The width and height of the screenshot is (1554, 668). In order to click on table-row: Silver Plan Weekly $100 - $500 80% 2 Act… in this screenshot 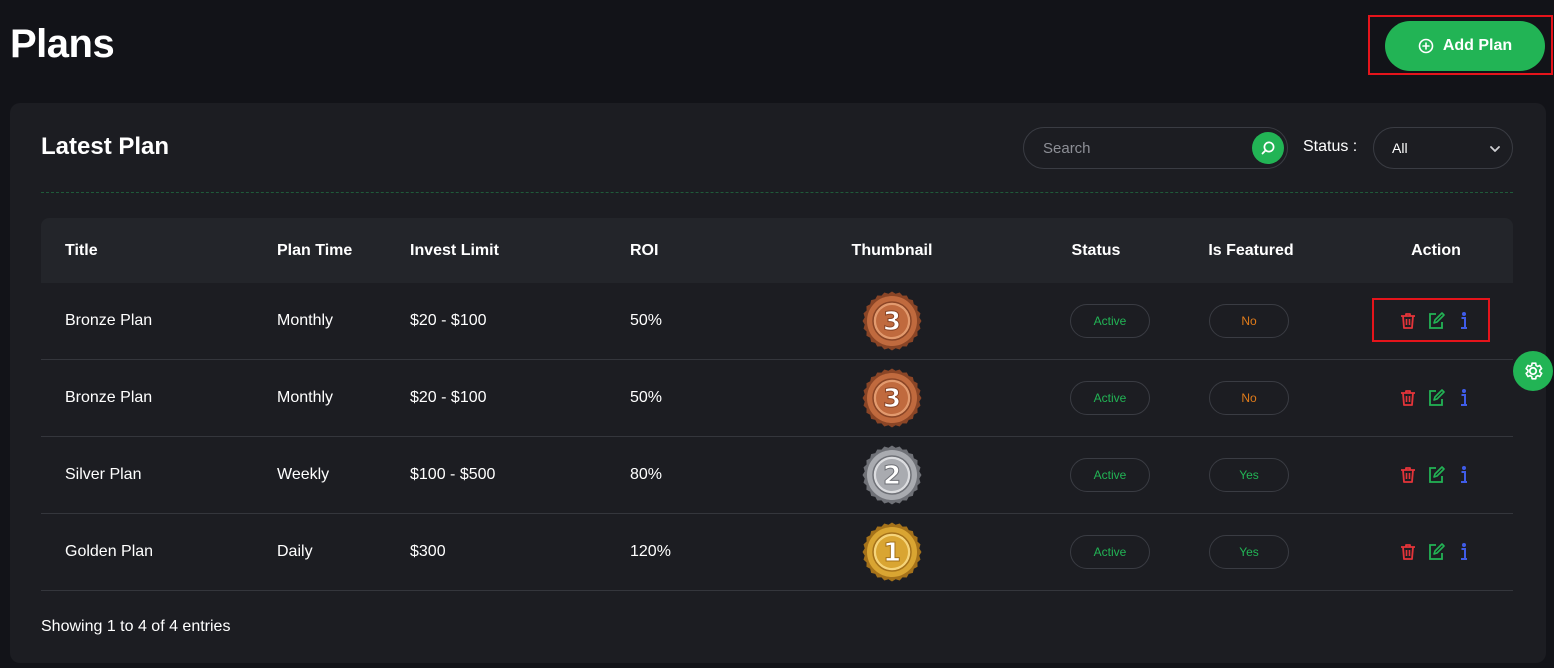, I will do `click(777, 475)`.